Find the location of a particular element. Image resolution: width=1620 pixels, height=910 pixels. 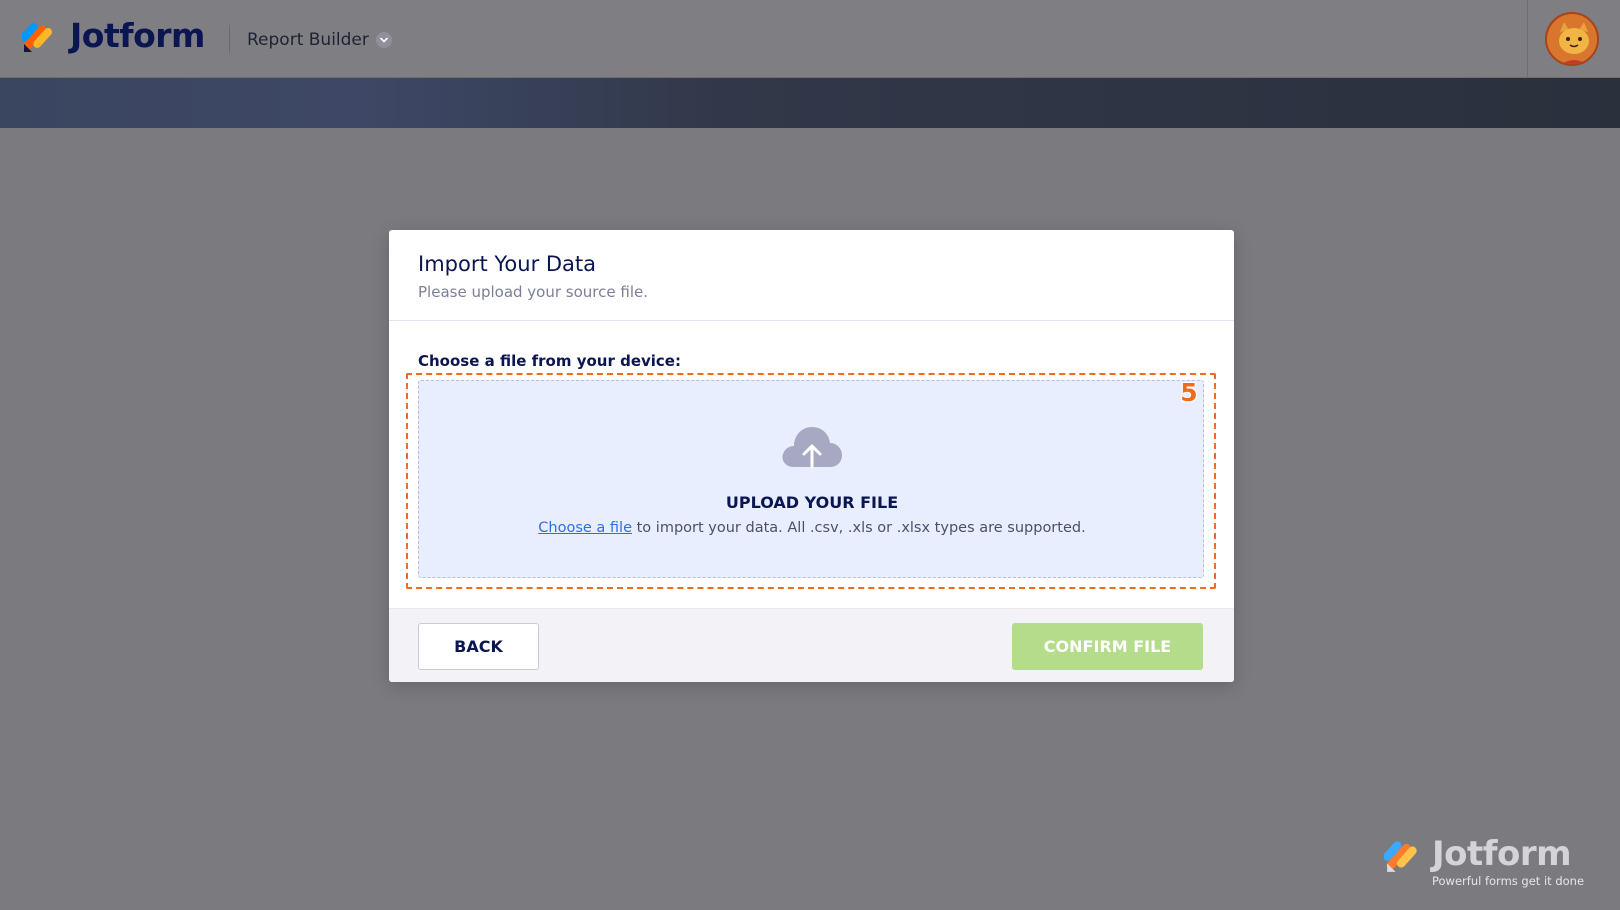

back-button: BACK is located at coordinates (478, 646).